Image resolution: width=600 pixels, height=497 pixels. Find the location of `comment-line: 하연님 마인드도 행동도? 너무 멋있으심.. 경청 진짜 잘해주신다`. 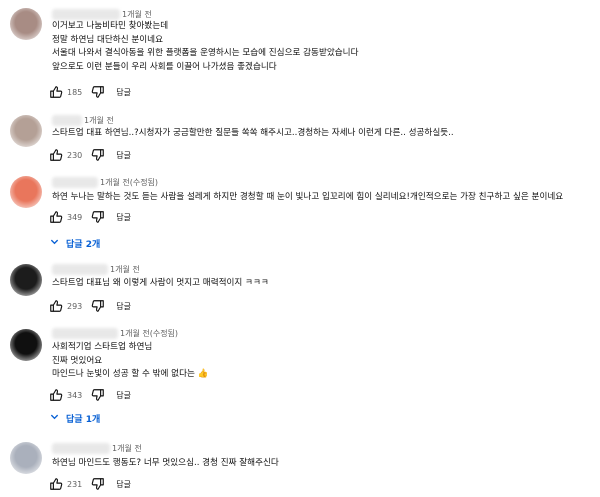

comment-line: 하연님 마인드도 행동도? 너무 멋있으심.. 경청 진짜 잘해주신다 is located at coordinates (165, 463).